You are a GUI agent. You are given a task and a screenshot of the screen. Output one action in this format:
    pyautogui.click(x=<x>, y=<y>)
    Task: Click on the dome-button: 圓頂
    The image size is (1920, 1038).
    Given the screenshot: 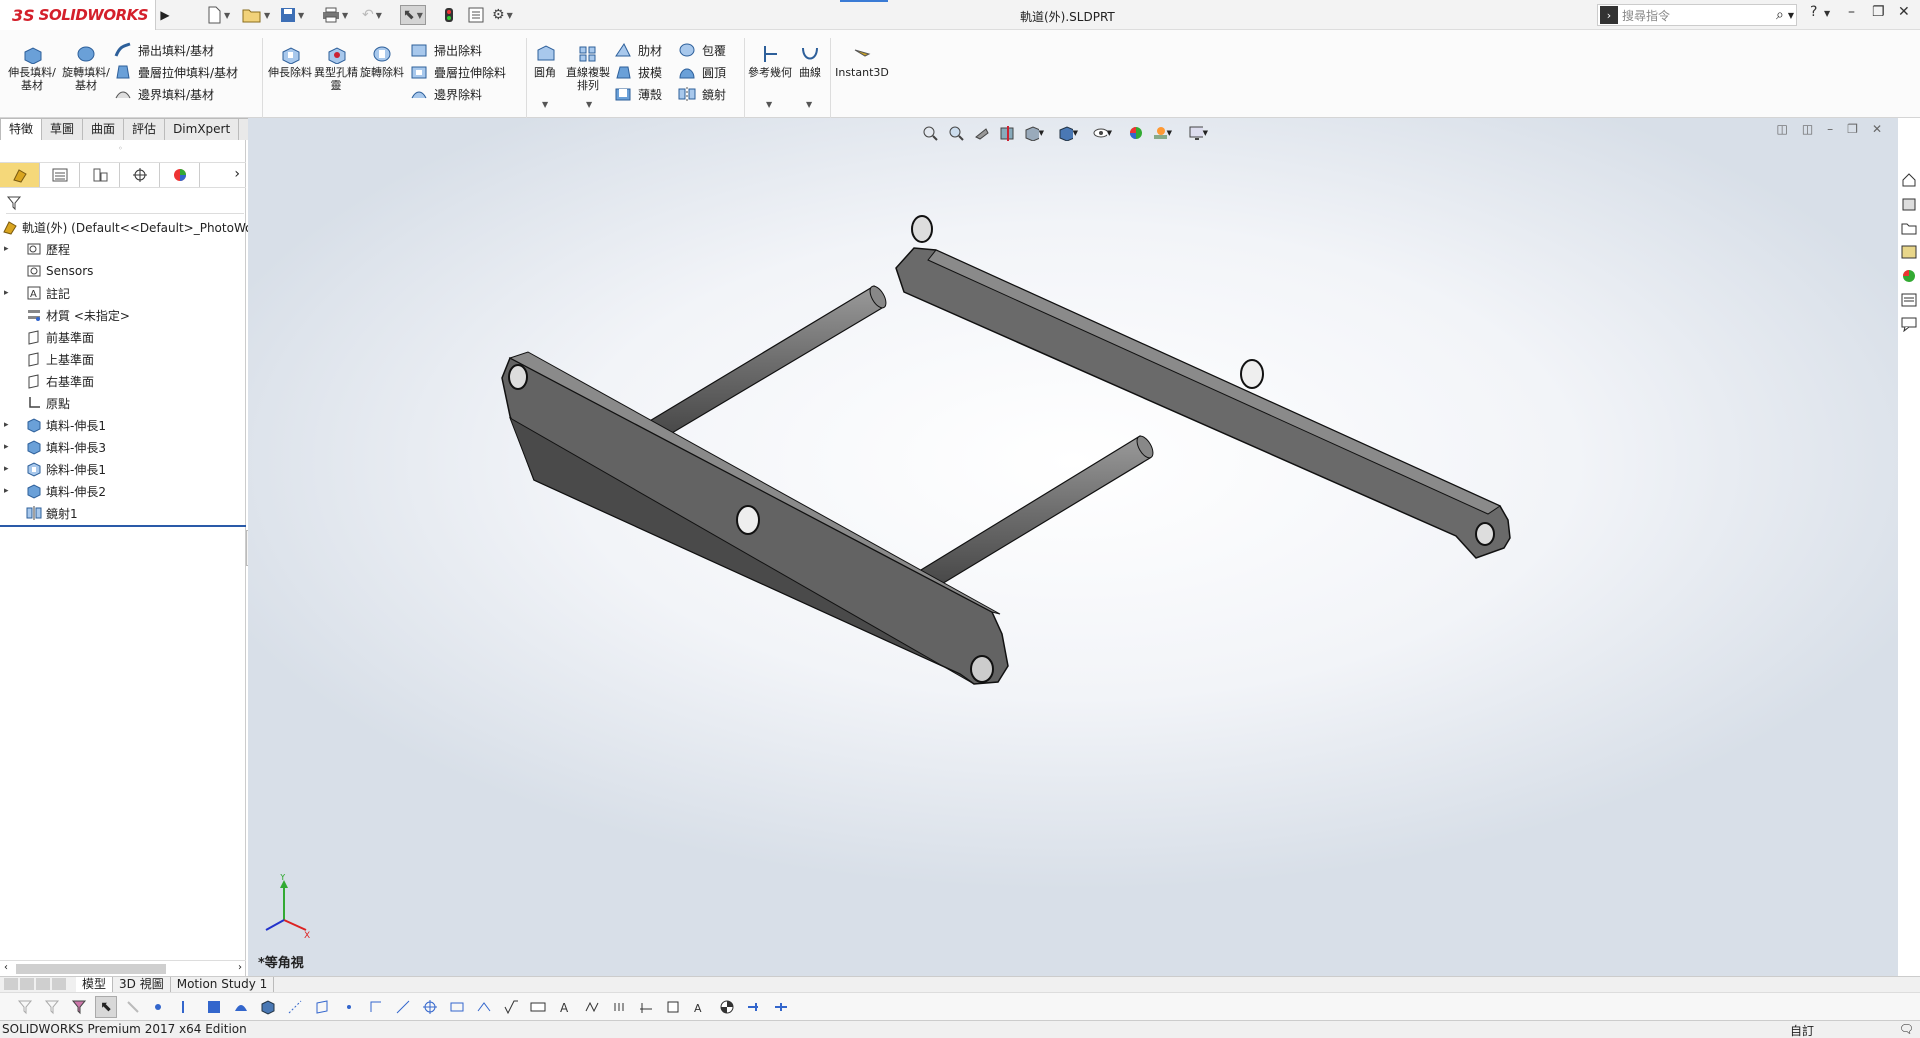 What is the action you would take?
    pyautogui.click(x=702, y=72)
    